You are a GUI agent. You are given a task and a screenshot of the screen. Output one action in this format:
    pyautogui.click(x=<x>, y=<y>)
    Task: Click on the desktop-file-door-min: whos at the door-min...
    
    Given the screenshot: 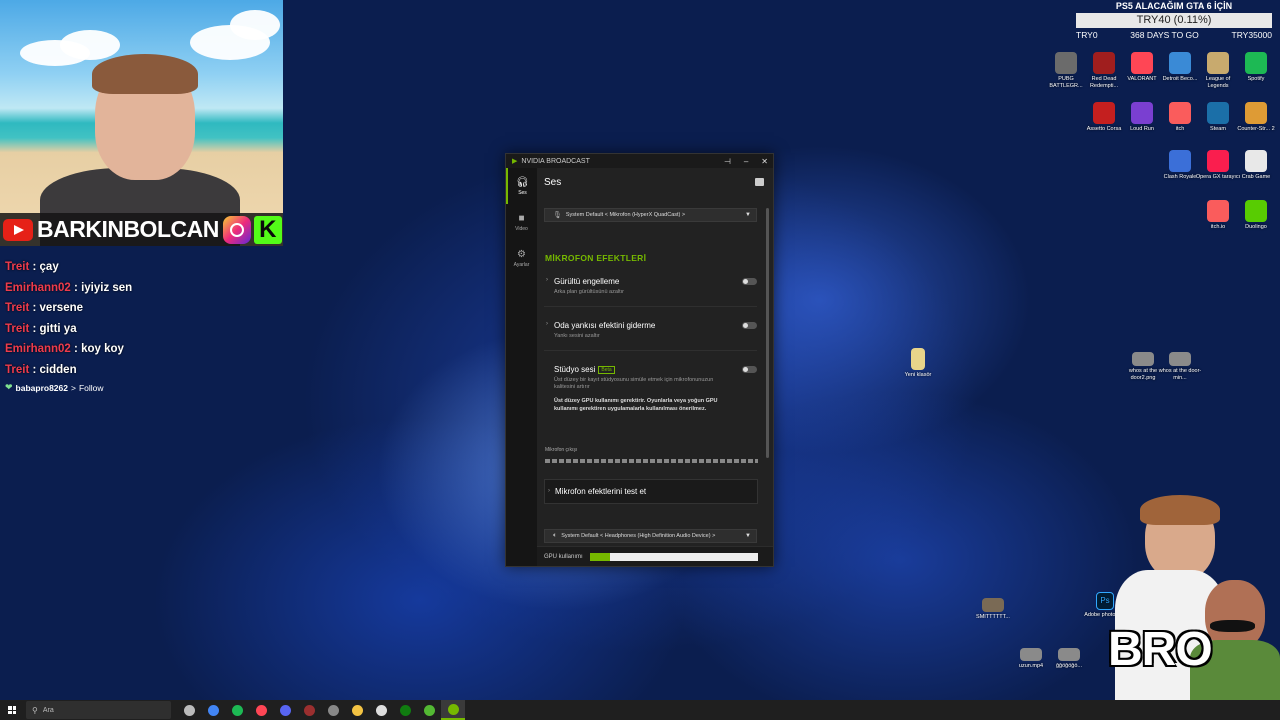 What is the action you would take?
    pyautogui.click(x=1180, y=367)
    